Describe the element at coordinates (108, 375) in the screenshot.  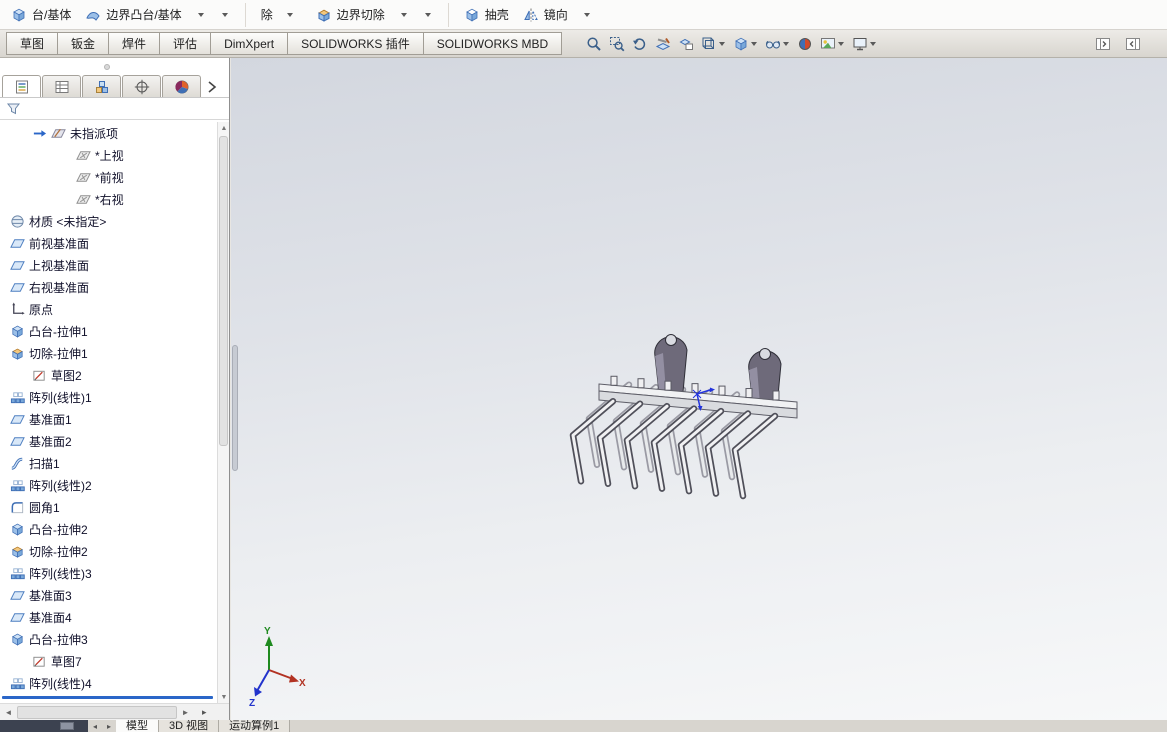
I see `tree-item: 草图2` at that location.